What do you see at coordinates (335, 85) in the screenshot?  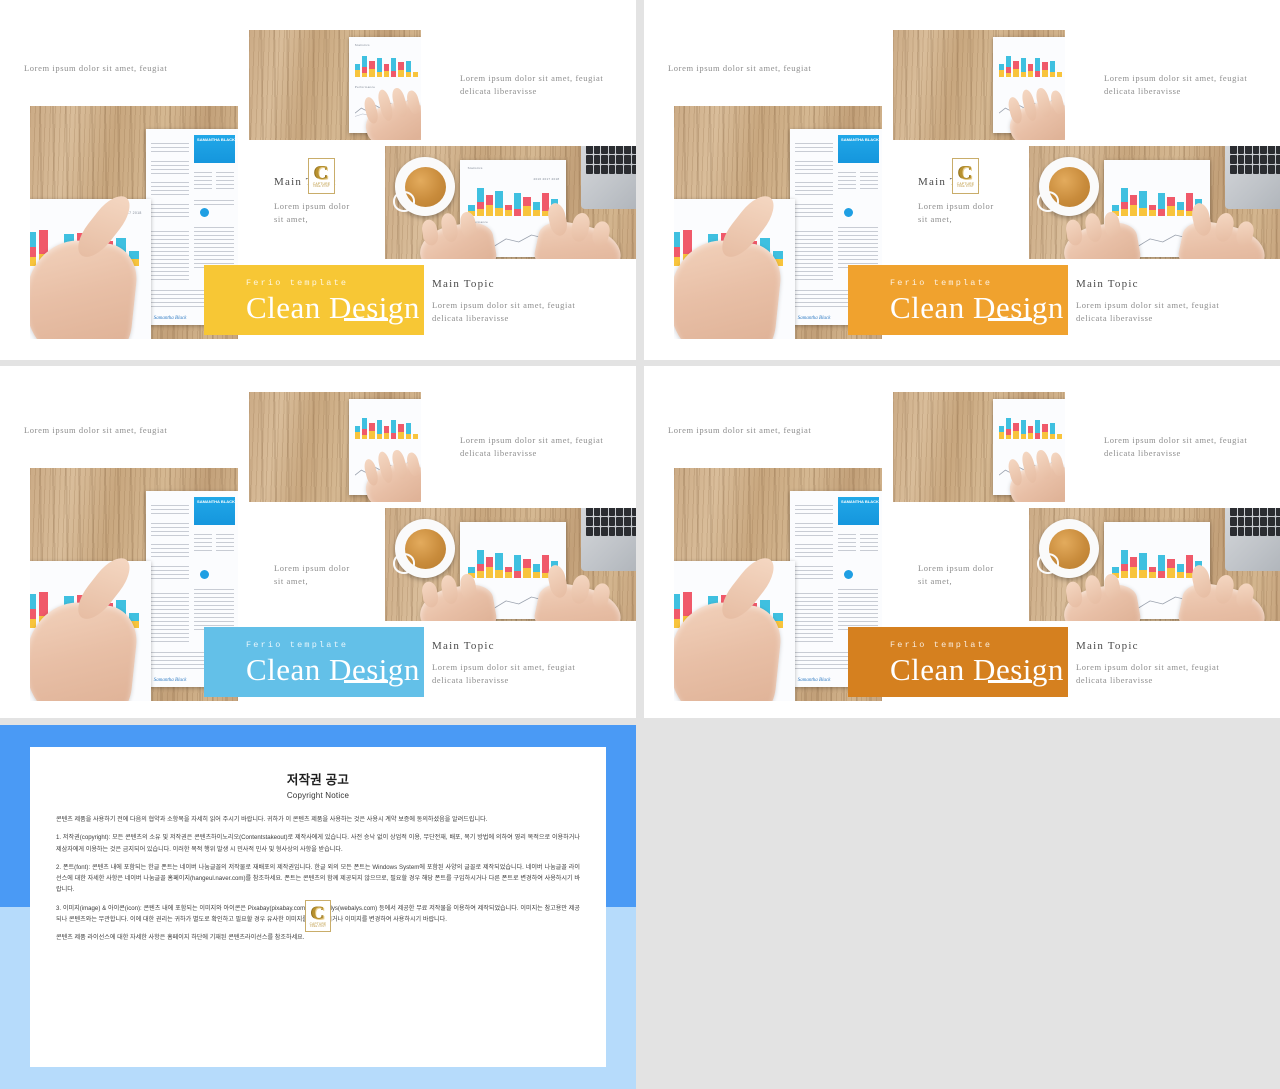 I see `photo-desk-chart-top: Statistics Performance` at bounding box center [335, 85].